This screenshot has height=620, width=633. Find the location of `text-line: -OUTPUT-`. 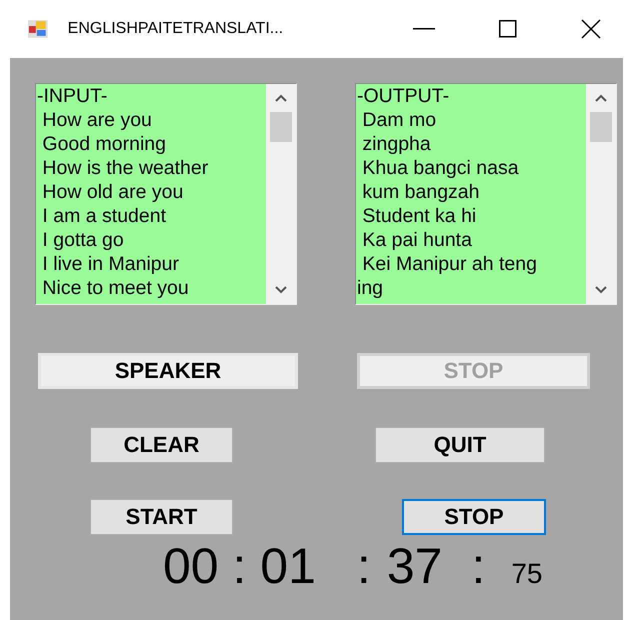

text-line: -OUTPUT- is located at coordinates (403, 96).